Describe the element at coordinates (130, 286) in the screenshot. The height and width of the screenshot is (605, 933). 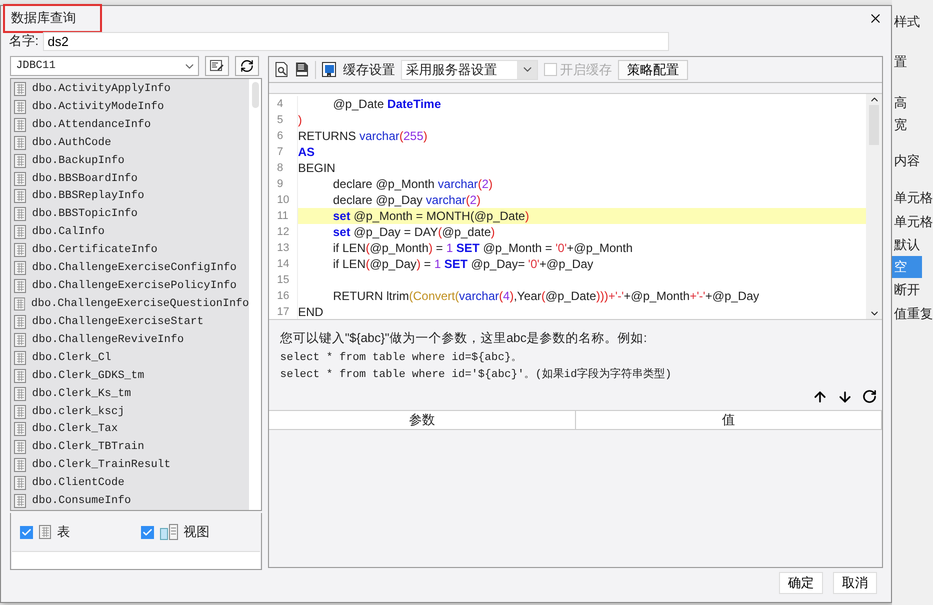
I see `table-list-item: dbo.ChallengeExercisePolicyInfo` at that location.